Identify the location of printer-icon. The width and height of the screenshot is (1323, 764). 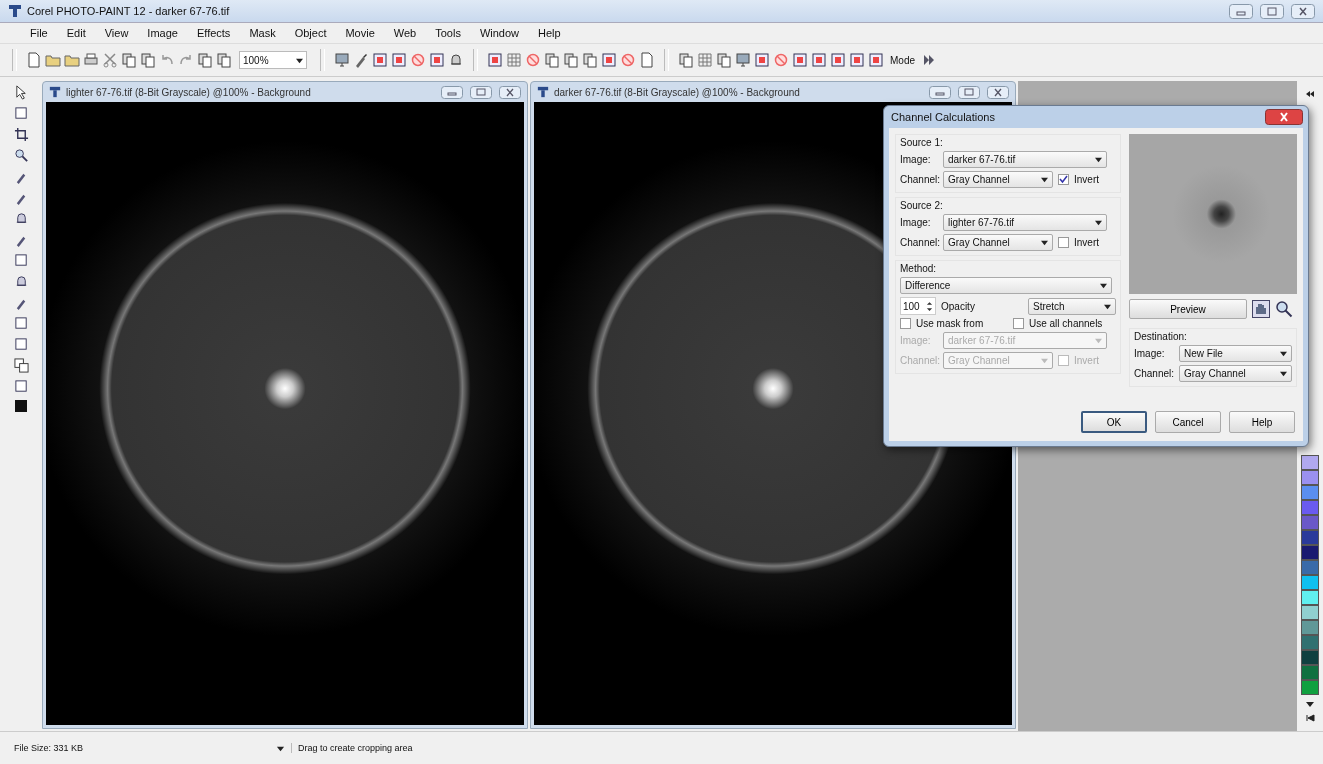
(91, 60).